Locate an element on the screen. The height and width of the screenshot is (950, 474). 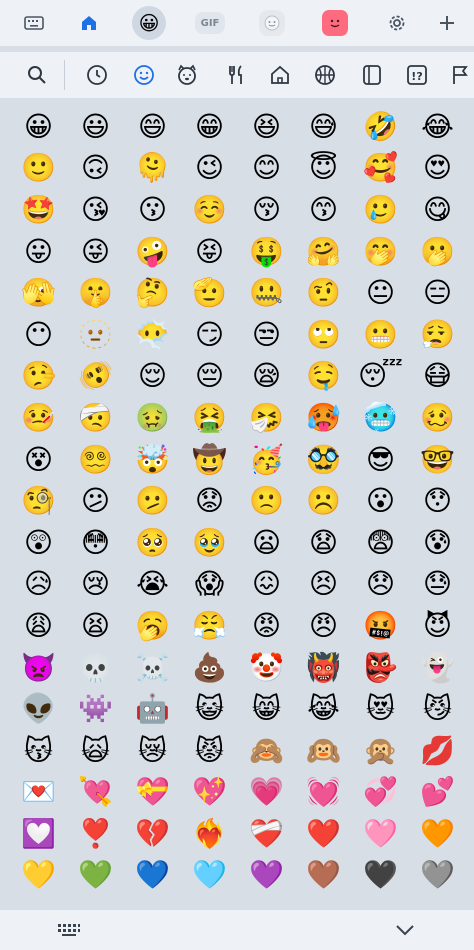
category-smileys is located at coordinates (144, 75).